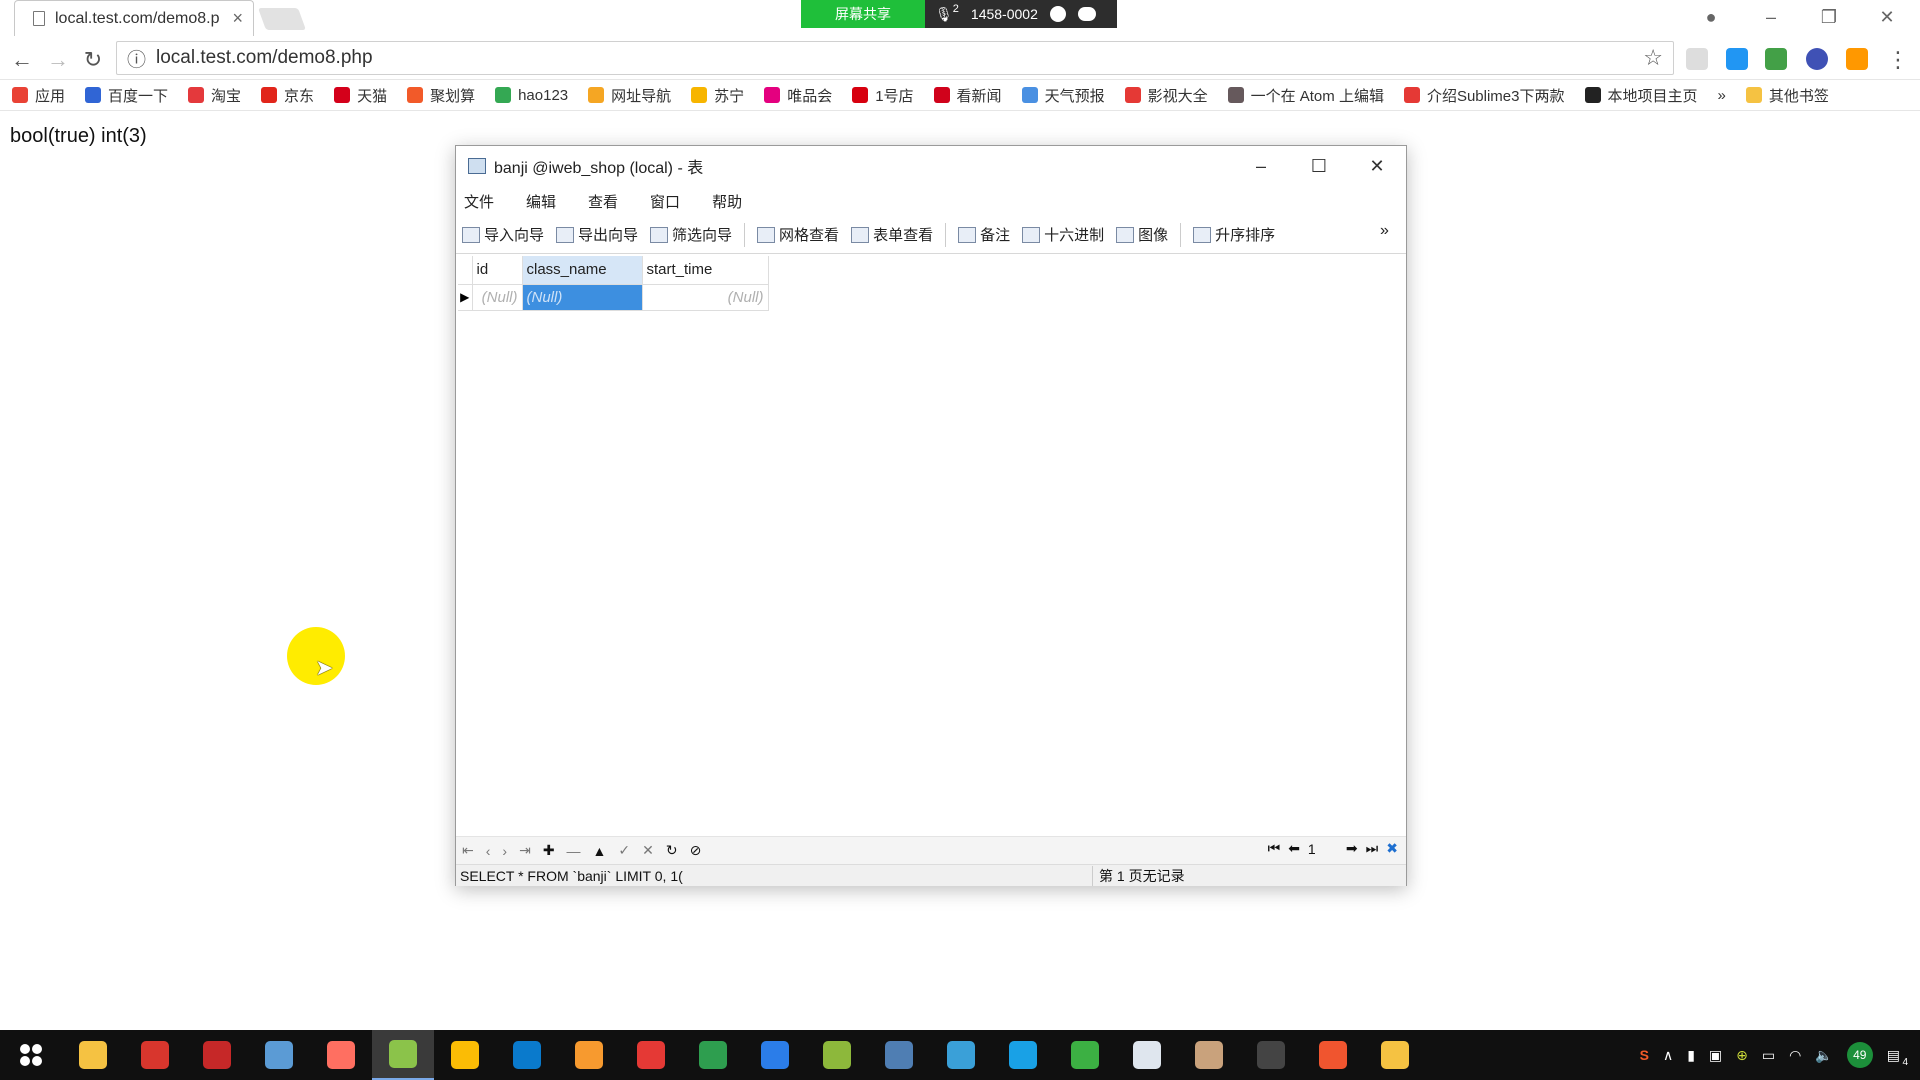 The width and height of the screenshot is (1920, 1080). Describe the element at coordinates (497, 297) in the screenshot. I see `cell-id: (Null)` at that location.